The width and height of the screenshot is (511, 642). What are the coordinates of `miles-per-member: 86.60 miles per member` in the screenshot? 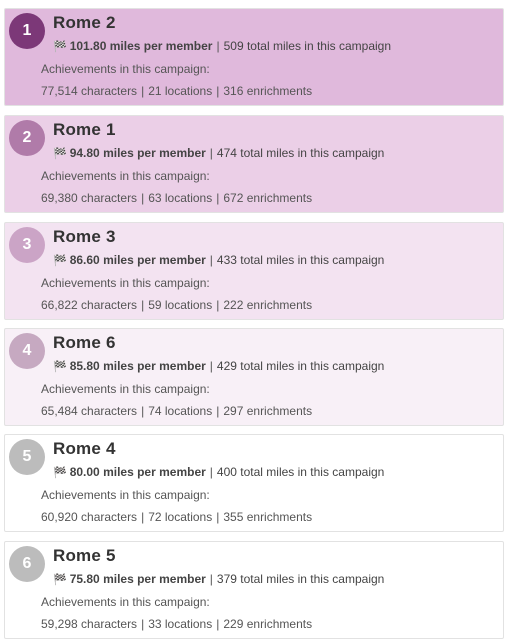 It's located at (137, 260).